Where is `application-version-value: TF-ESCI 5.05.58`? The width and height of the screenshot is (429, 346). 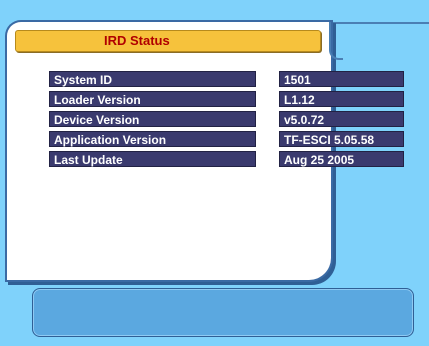 application-version-value: TF-ESCI 5.05.58 is located at coordinates (341, 139).